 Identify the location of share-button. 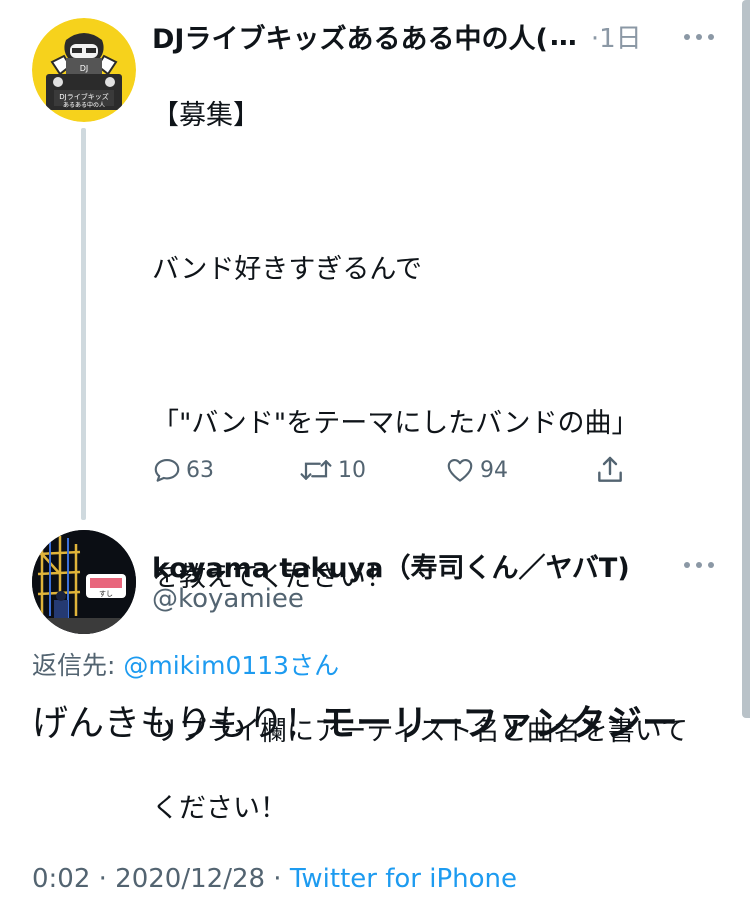
(610, 470).